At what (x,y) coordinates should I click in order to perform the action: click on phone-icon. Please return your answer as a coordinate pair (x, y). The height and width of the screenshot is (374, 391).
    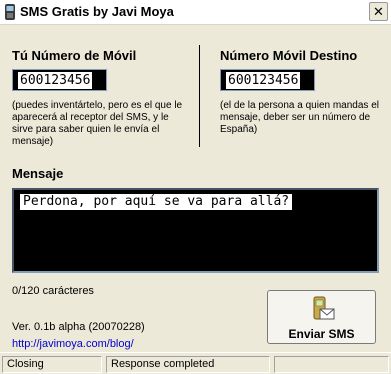
    Looking at the image, I should click on (10, 12).